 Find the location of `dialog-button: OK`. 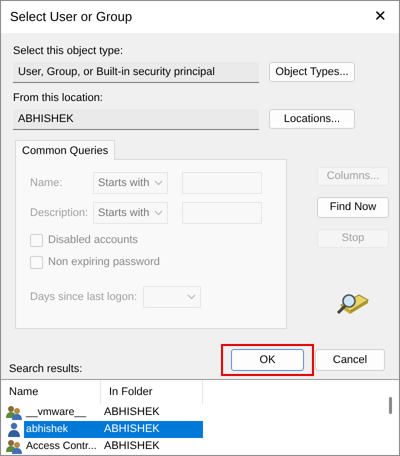

dialog-button: OK is located at coordinates (267, 360).